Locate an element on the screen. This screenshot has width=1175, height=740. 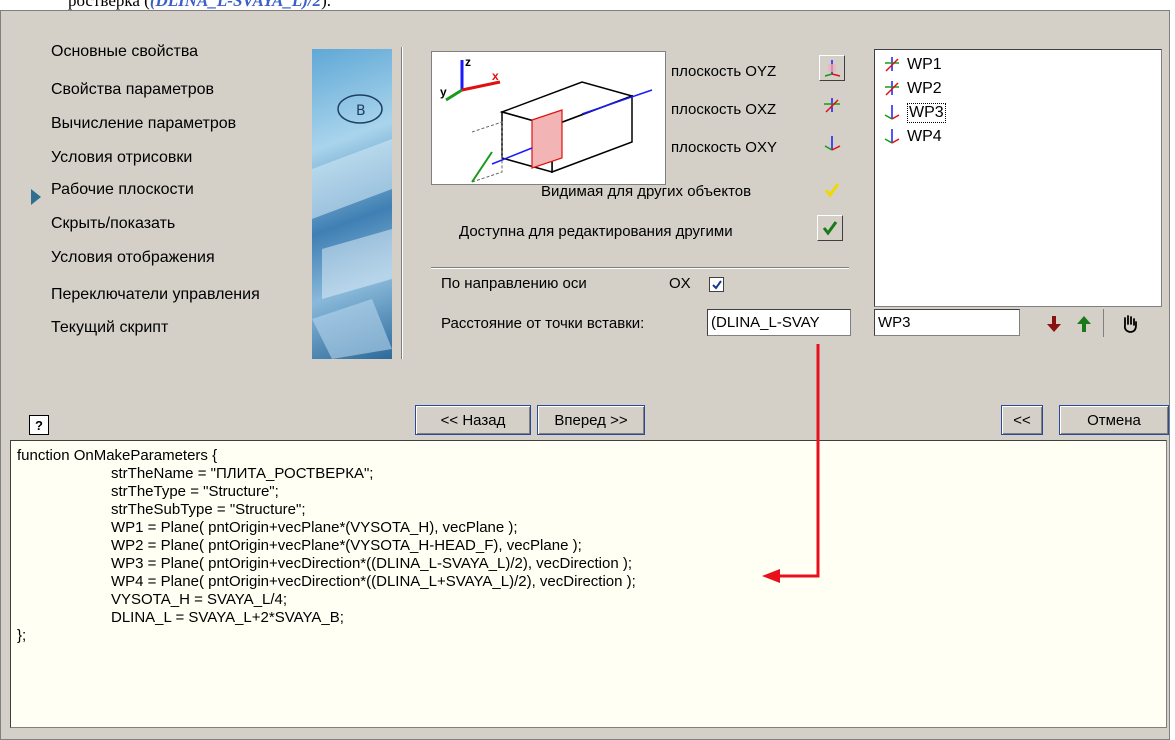
help-button: ? is located at coordinates (39, 425).